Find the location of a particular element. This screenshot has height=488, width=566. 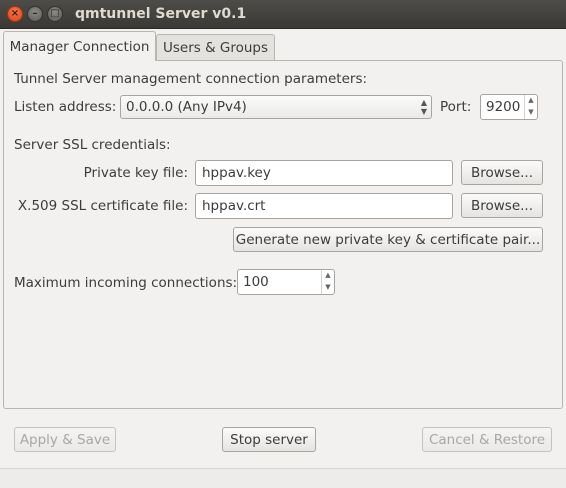

minimize-icon: – is located at coordinates (35, 14).